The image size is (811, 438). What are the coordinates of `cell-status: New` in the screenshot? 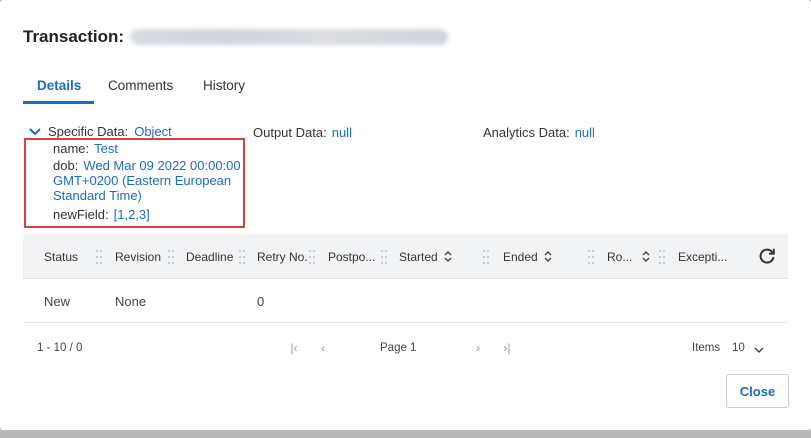 It's located at (57, 301).